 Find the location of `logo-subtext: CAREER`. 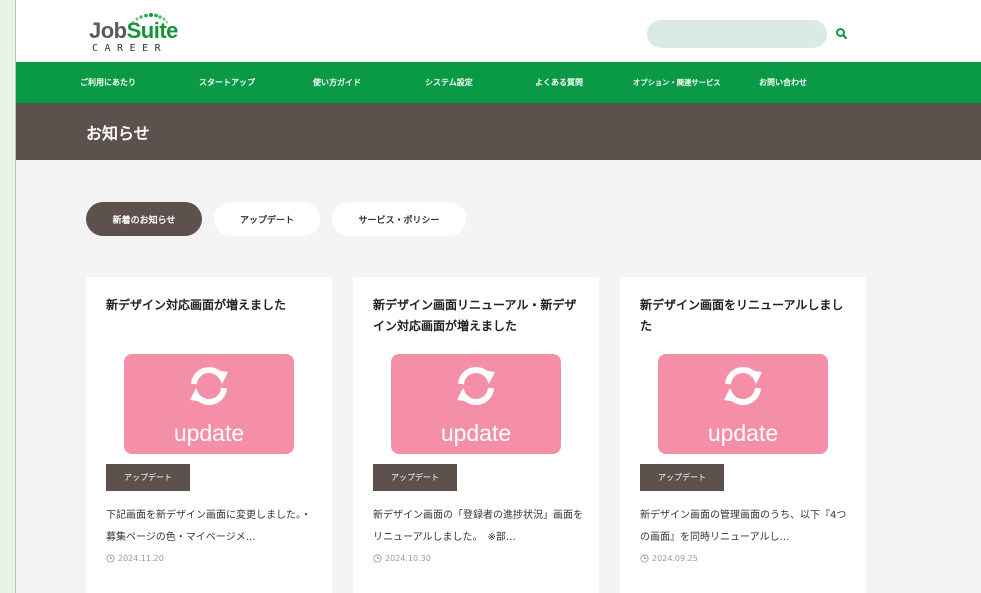

logo-subtext: CAREER is located at coordinates (130, 48).